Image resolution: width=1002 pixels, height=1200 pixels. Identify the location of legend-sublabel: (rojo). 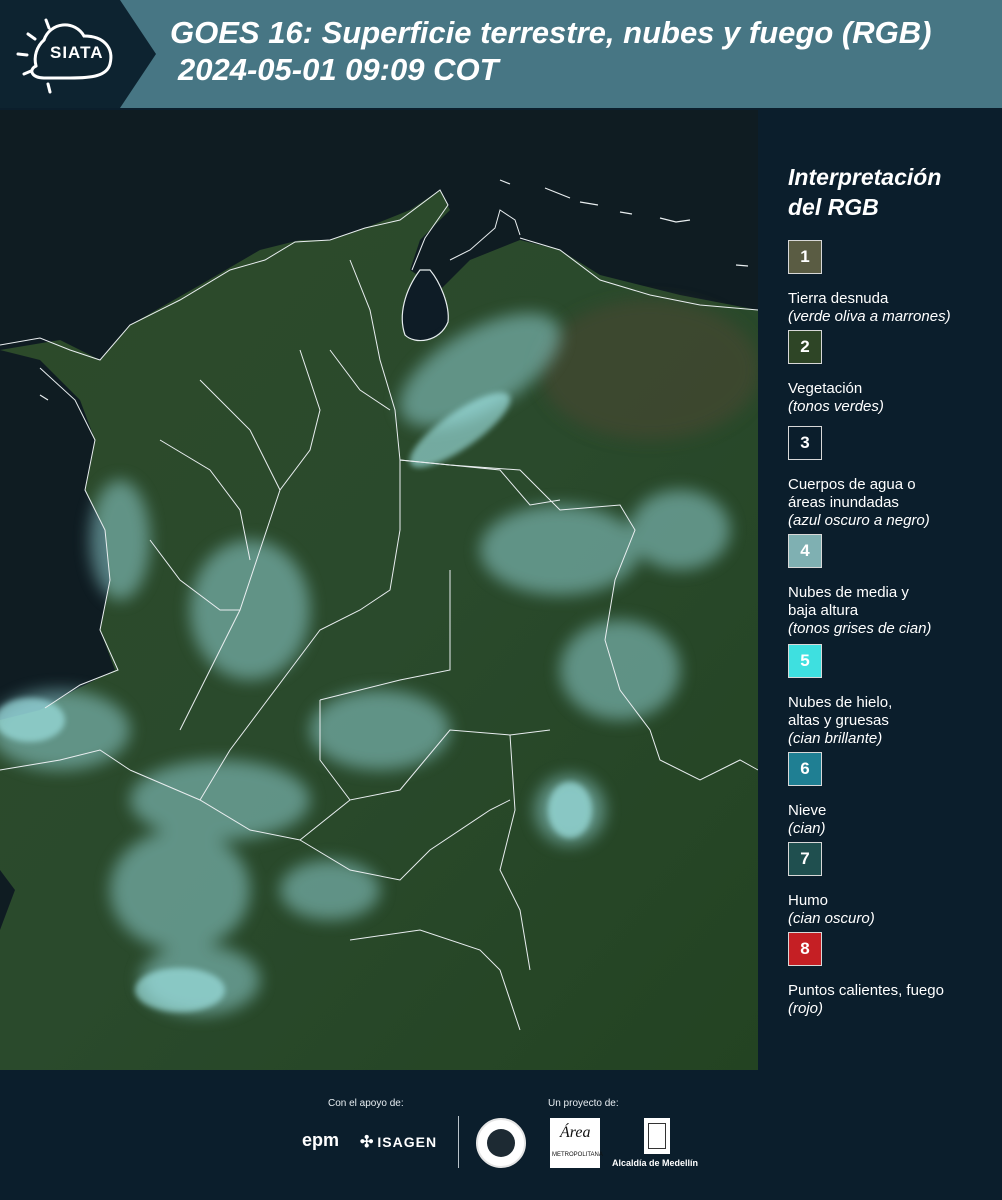
(806, 1008).